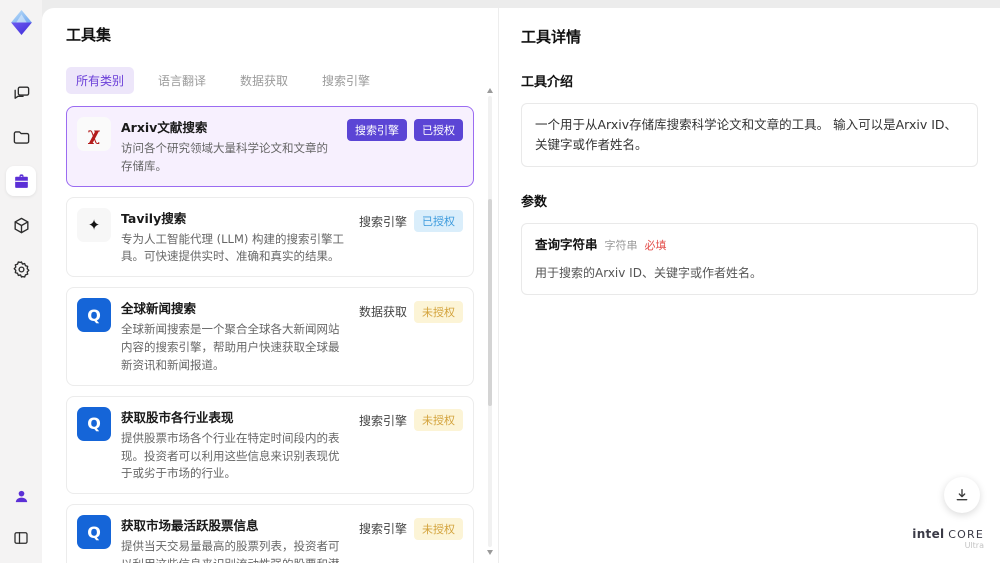 This screenshot has height=563, width=1000. I want to click on briefcase-icon, so click(21, 181).